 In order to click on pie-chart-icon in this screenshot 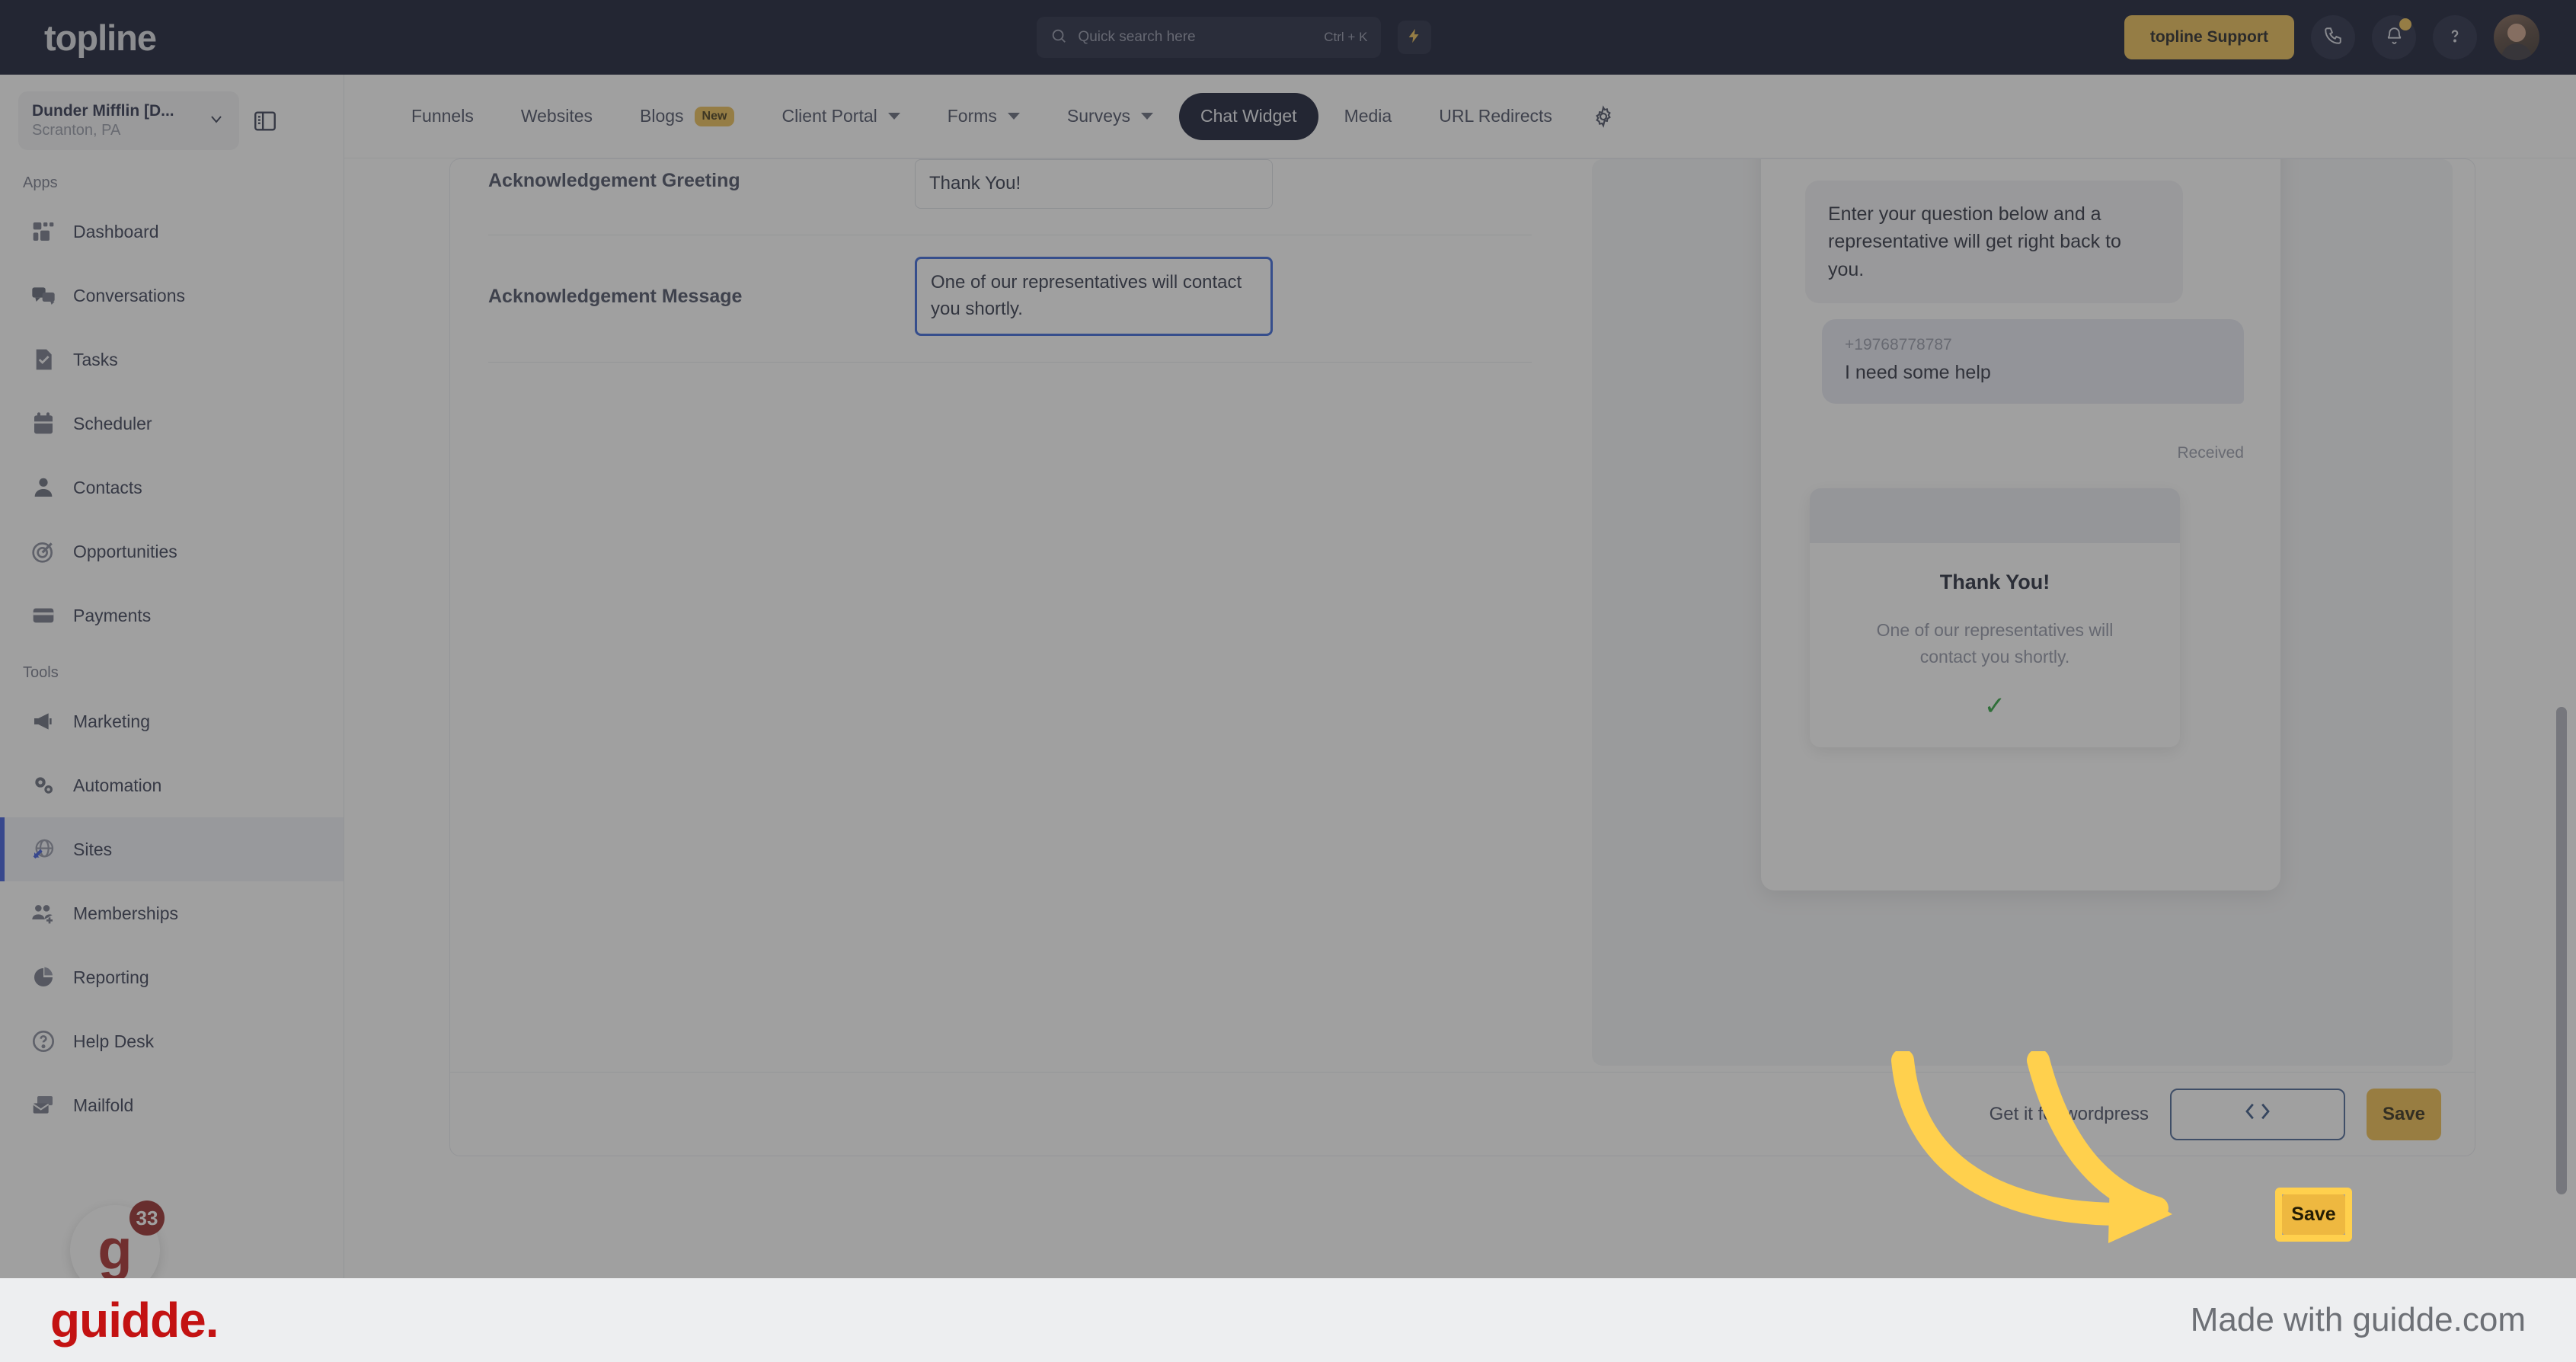, I will do `click(43, 977)`.